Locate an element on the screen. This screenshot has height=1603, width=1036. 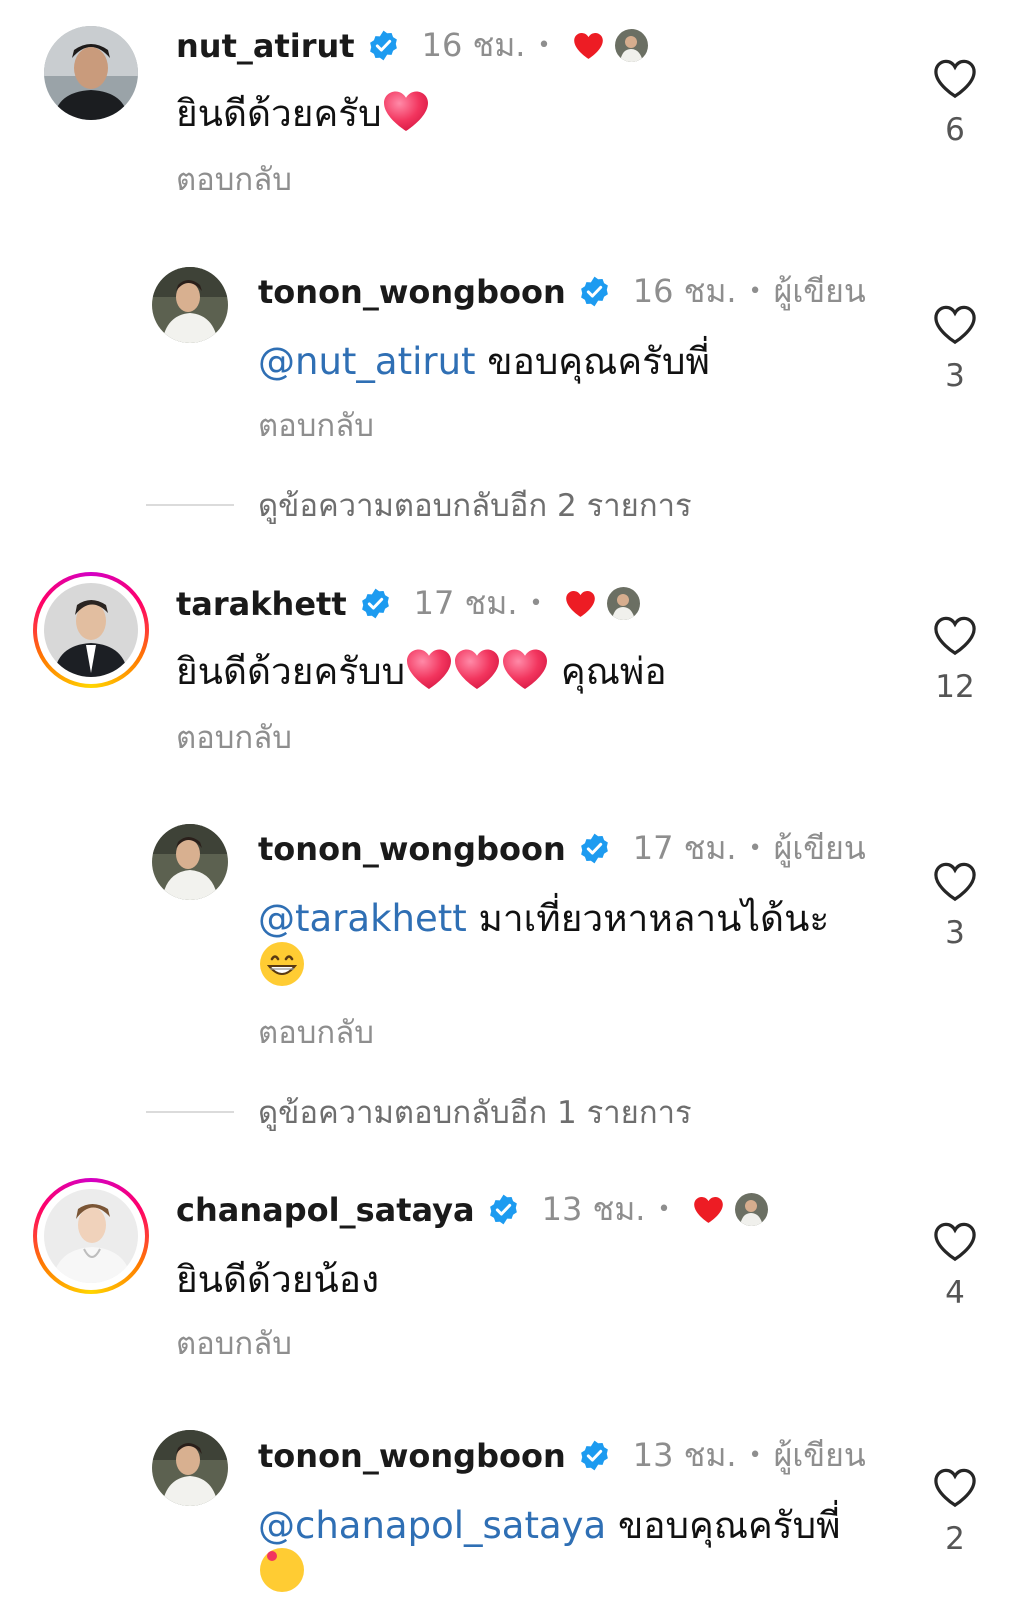
view-more-replies-button: ดูข้อความตอบกลับอีก 1 รายการ is located at coordinates (419, 1112).